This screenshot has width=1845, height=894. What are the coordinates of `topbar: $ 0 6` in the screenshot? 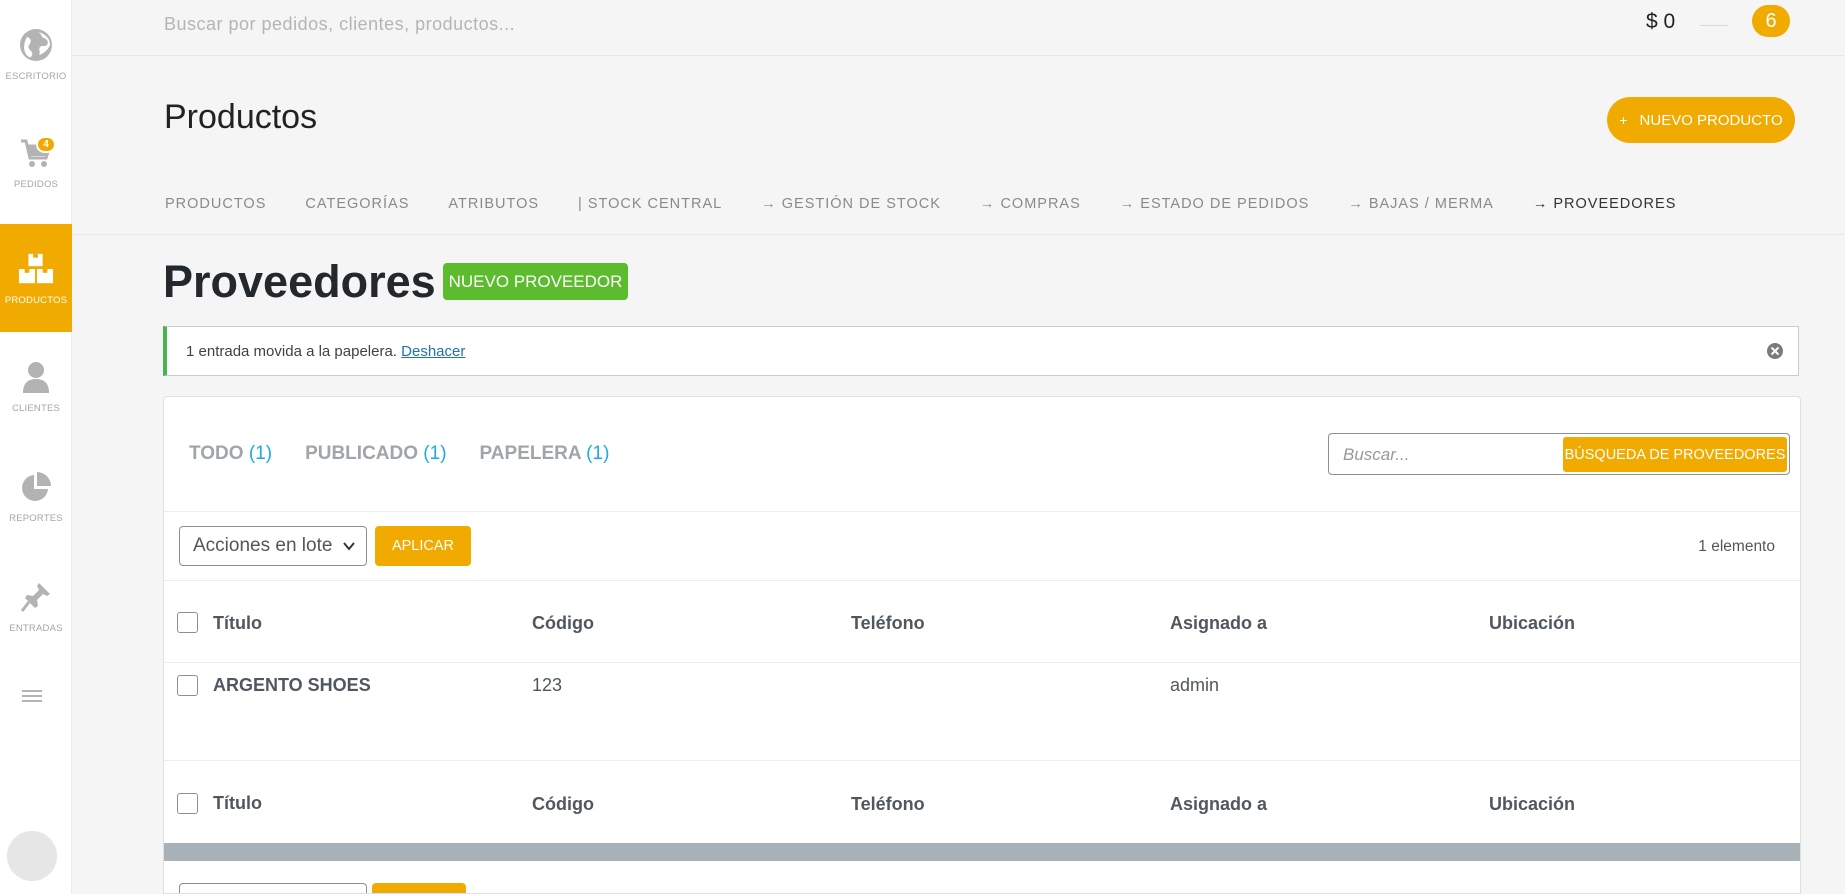 It's located at (958, 28).